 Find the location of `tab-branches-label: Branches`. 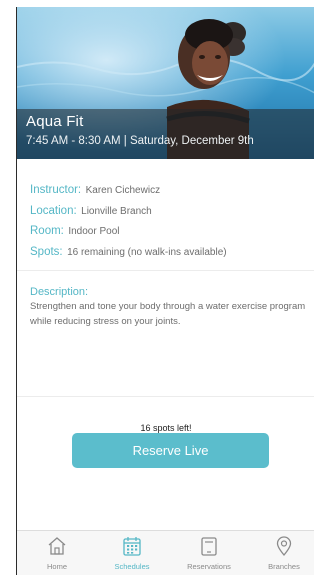

tab-branches-label: Branches is located at coordinates (284, 566).